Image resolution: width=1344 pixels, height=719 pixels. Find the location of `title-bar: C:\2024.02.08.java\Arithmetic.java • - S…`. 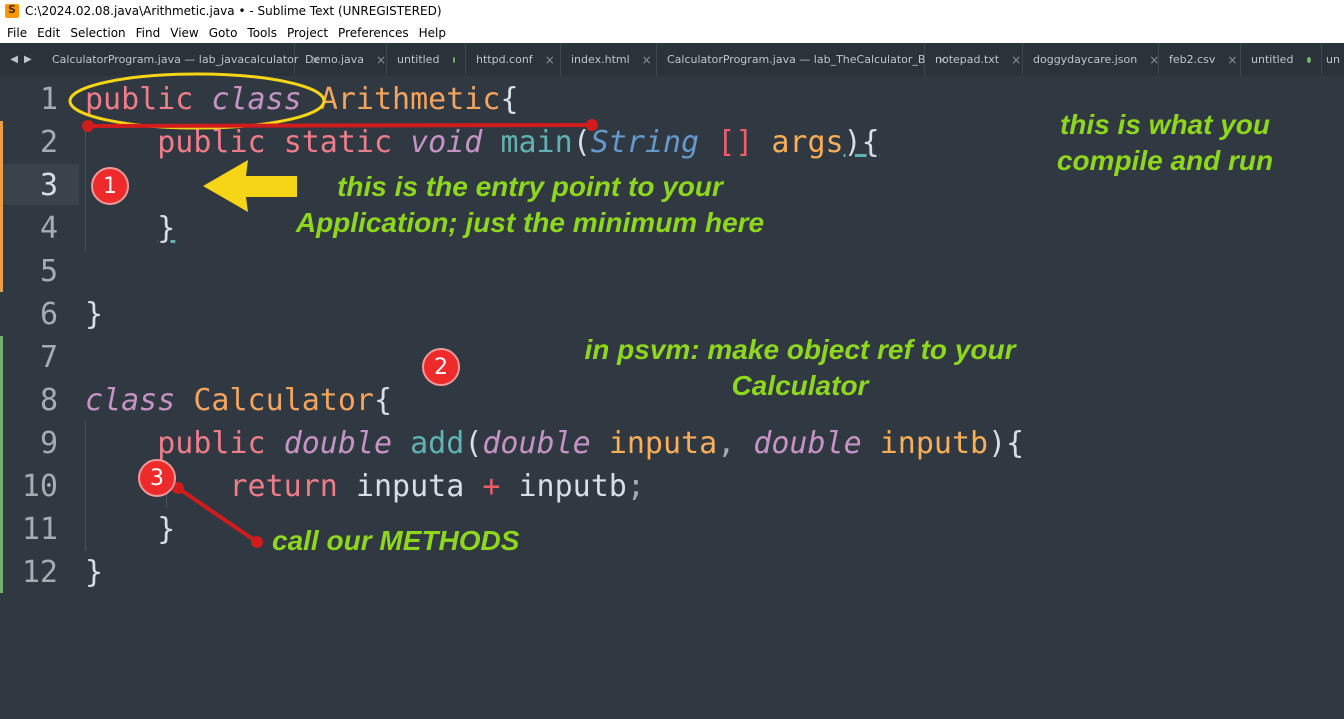

title-bar: C:\2024.02.08.java\Arithmetic.java • - S… is located at coordinates (672, 11).